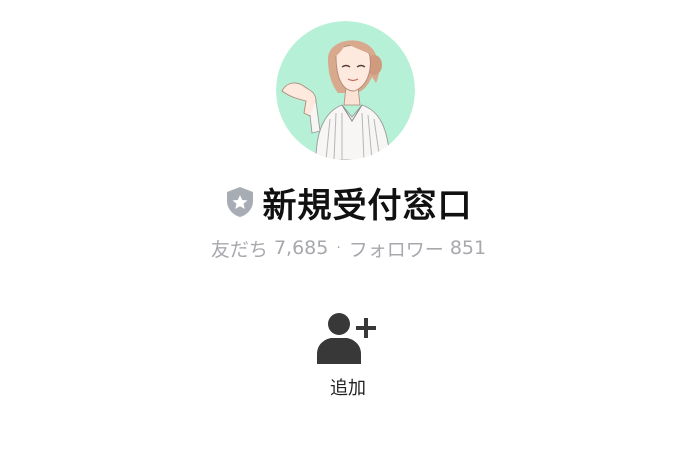  I want to click on friends-count: 7,685, so click(301, 248).